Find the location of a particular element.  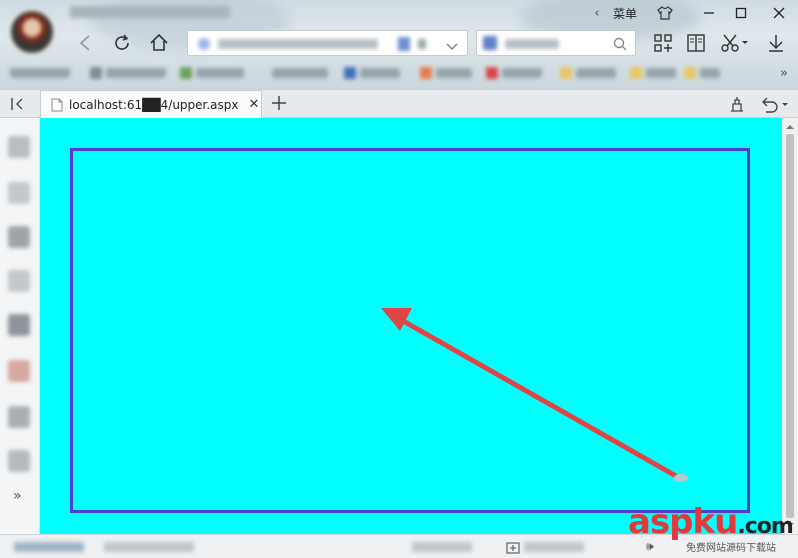

search-box is located at coordinates (556, 43).